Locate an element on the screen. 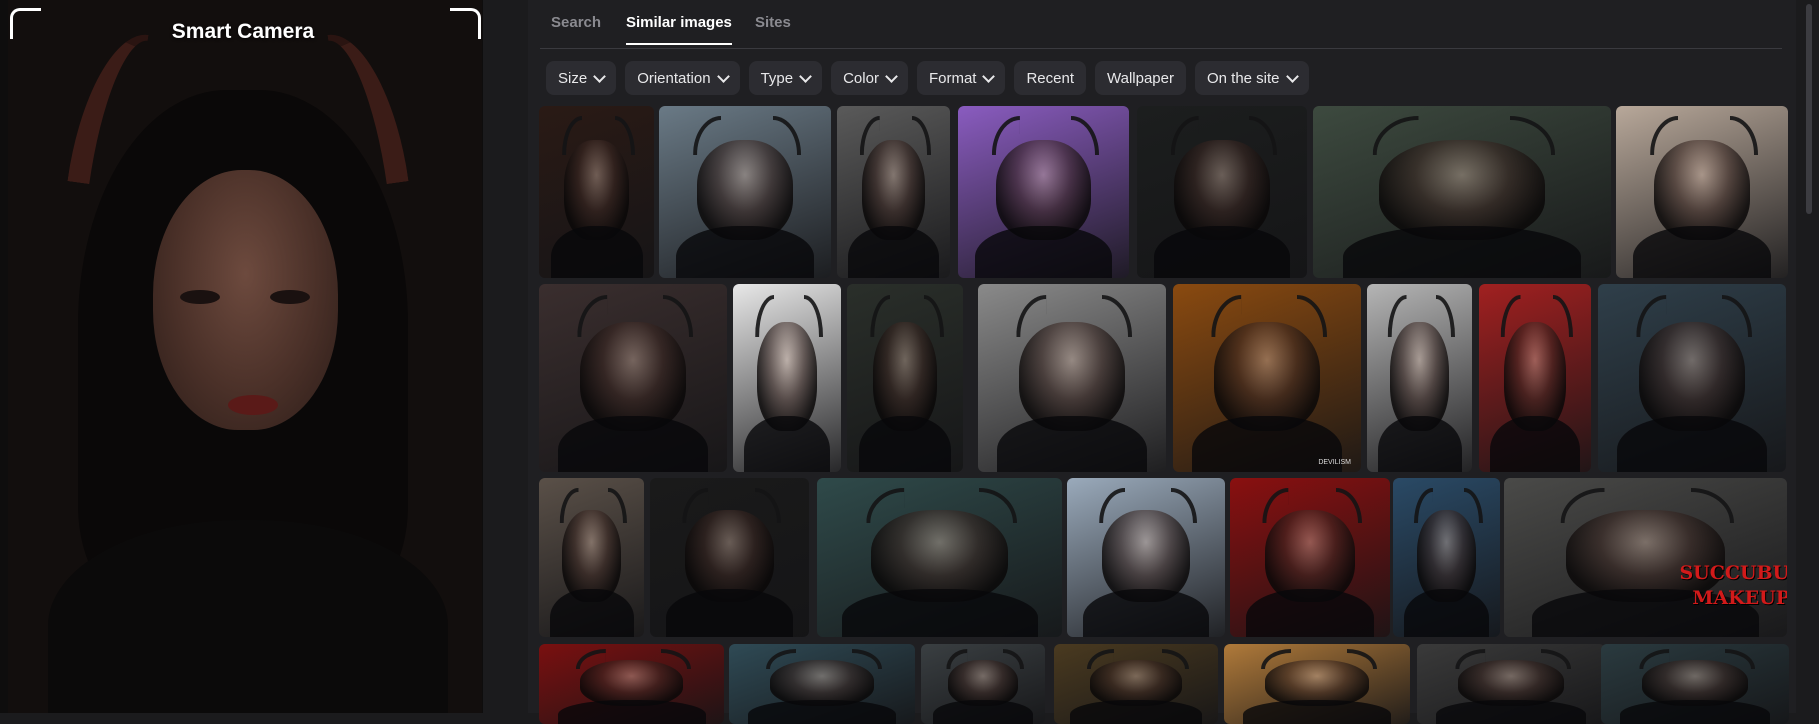 The height and width of the screenshot is (724, 1819). filter-size: Size is located at coordinates (581, 78).